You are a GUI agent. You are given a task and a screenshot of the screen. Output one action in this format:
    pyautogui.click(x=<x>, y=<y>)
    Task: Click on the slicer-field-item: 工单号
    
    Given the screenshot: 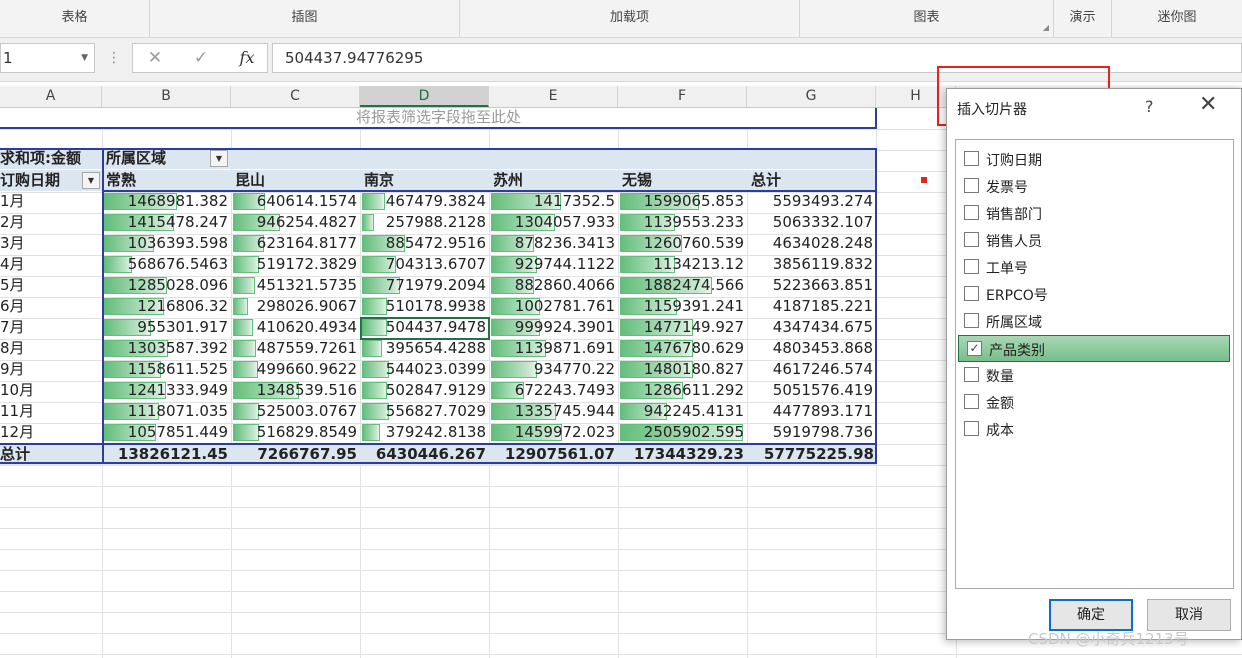 What is the action you would take?
    pyautogui.click(x=1094, y=267)
    